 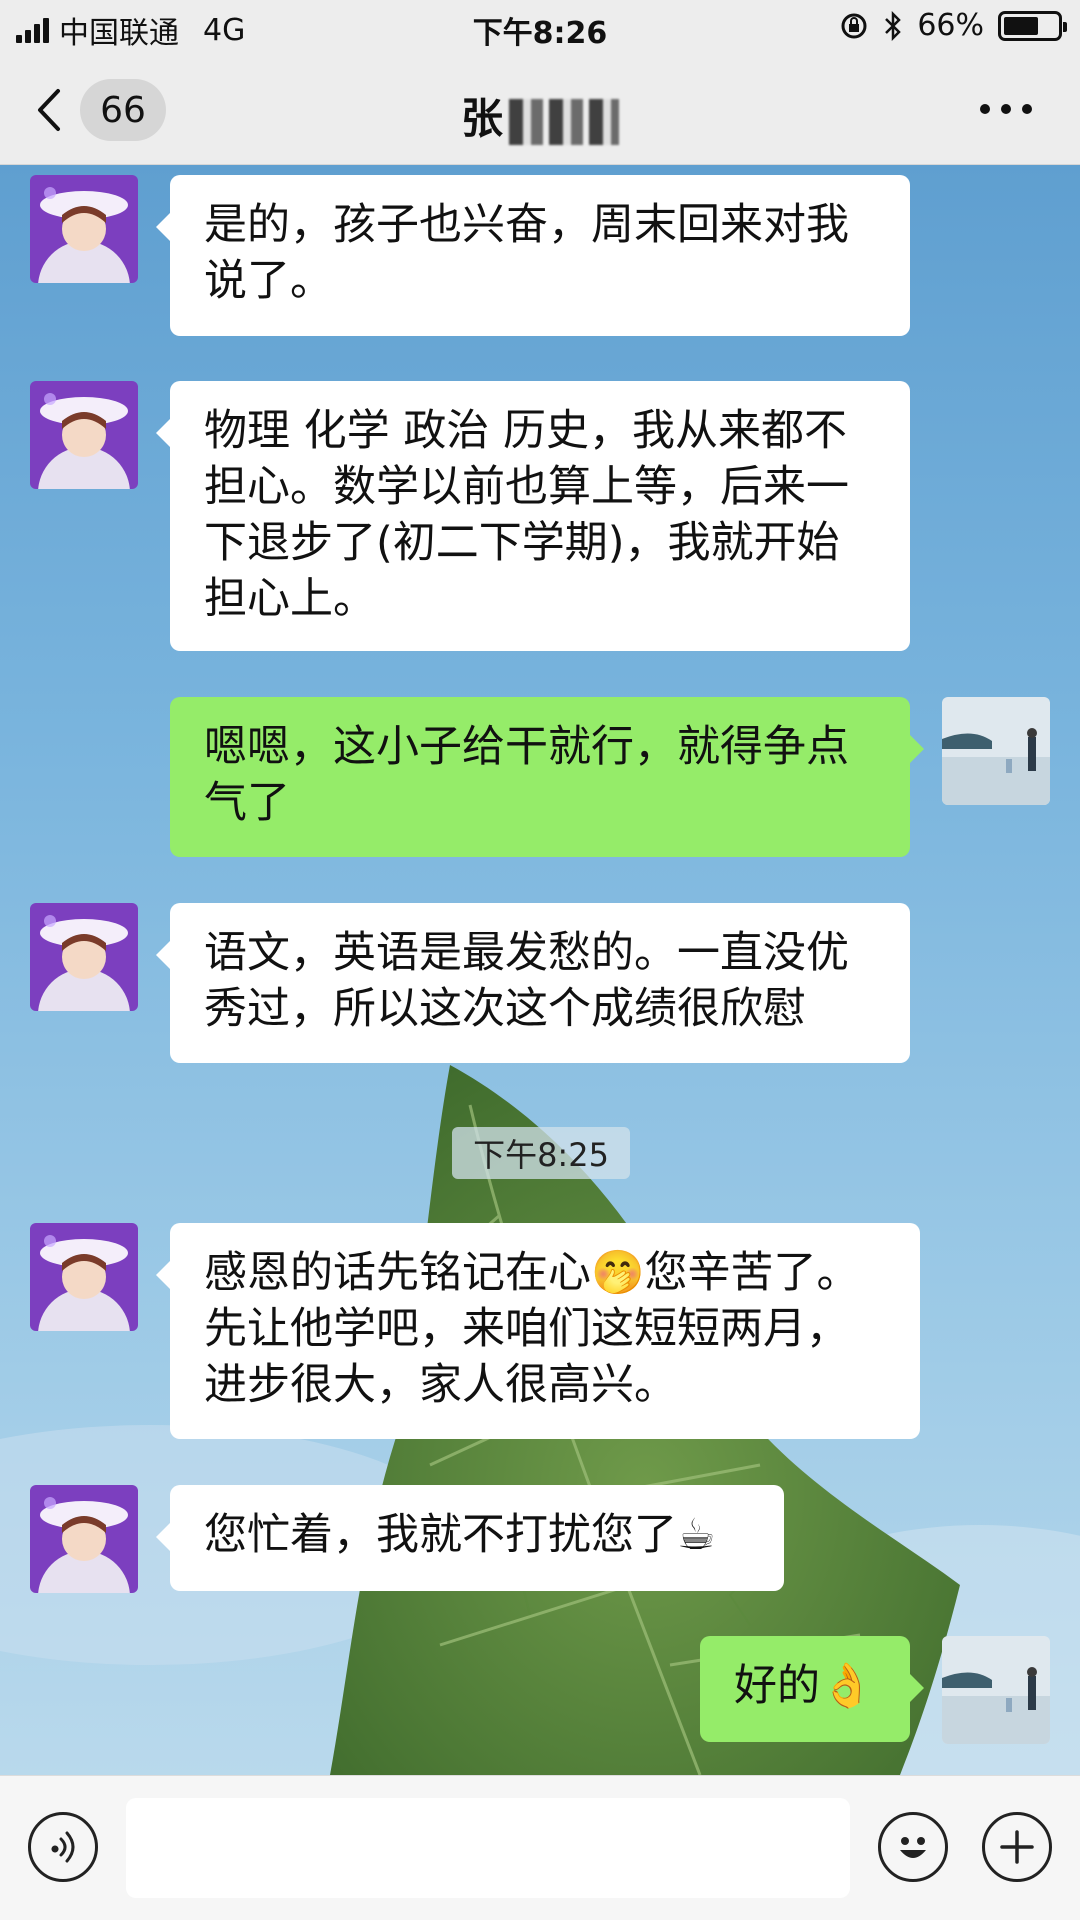 I want to click on name-mosaic, so click(x=564, y=121).